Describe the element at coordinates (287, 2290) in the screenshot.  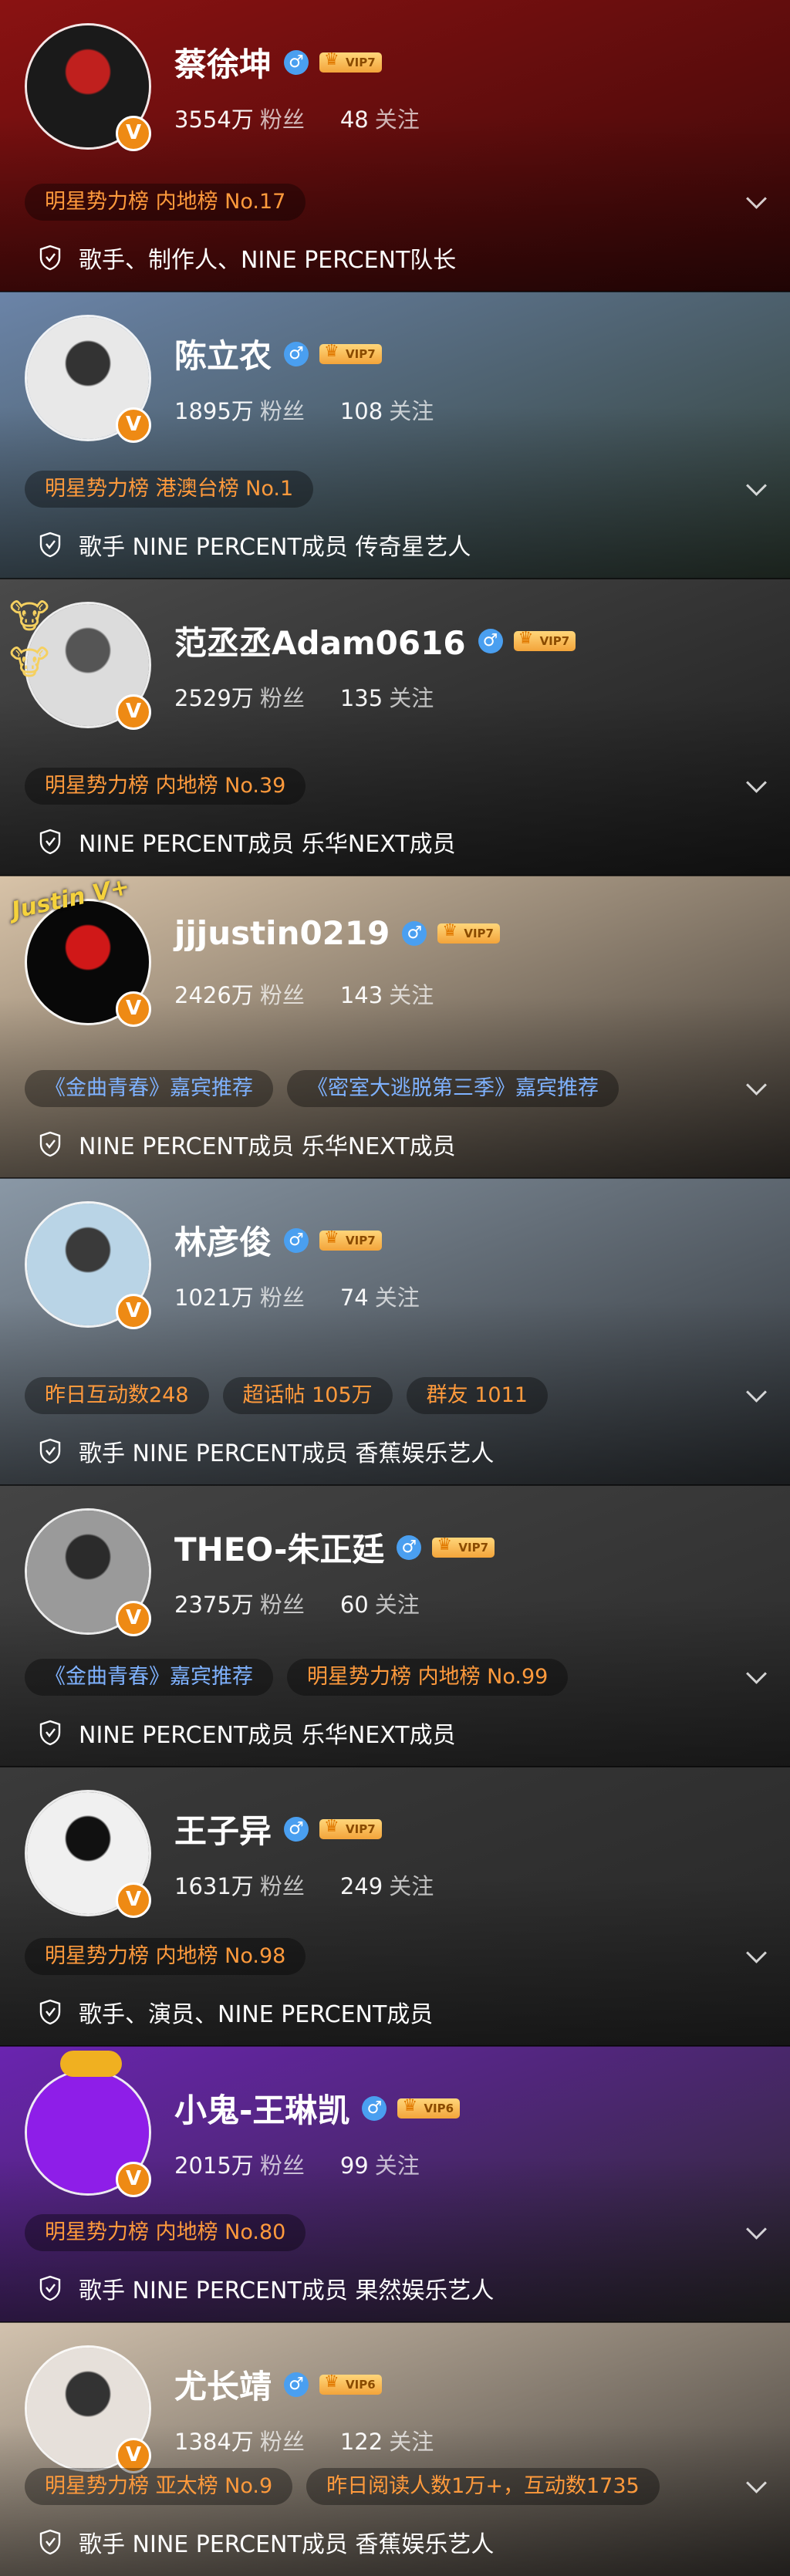
I see `verification-text: 歌手 NINE PERCENT成员 果然娱乐艺人` at that location.